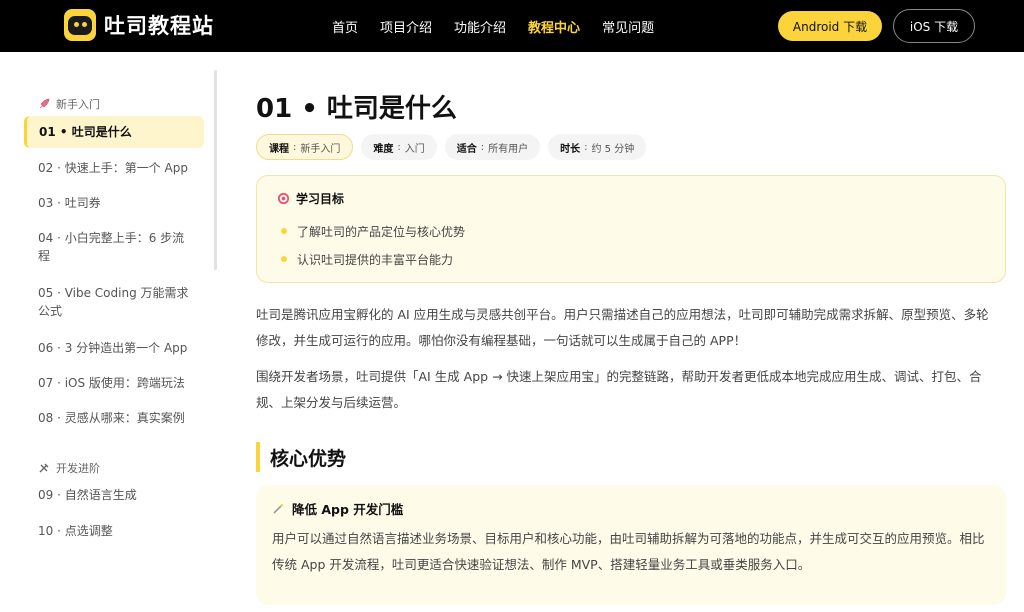 This screenshot has height=612, width=1024. I want to click on sidebar-item-06: 06 · 3 分钟造出第一个 App, so click(114, 348).